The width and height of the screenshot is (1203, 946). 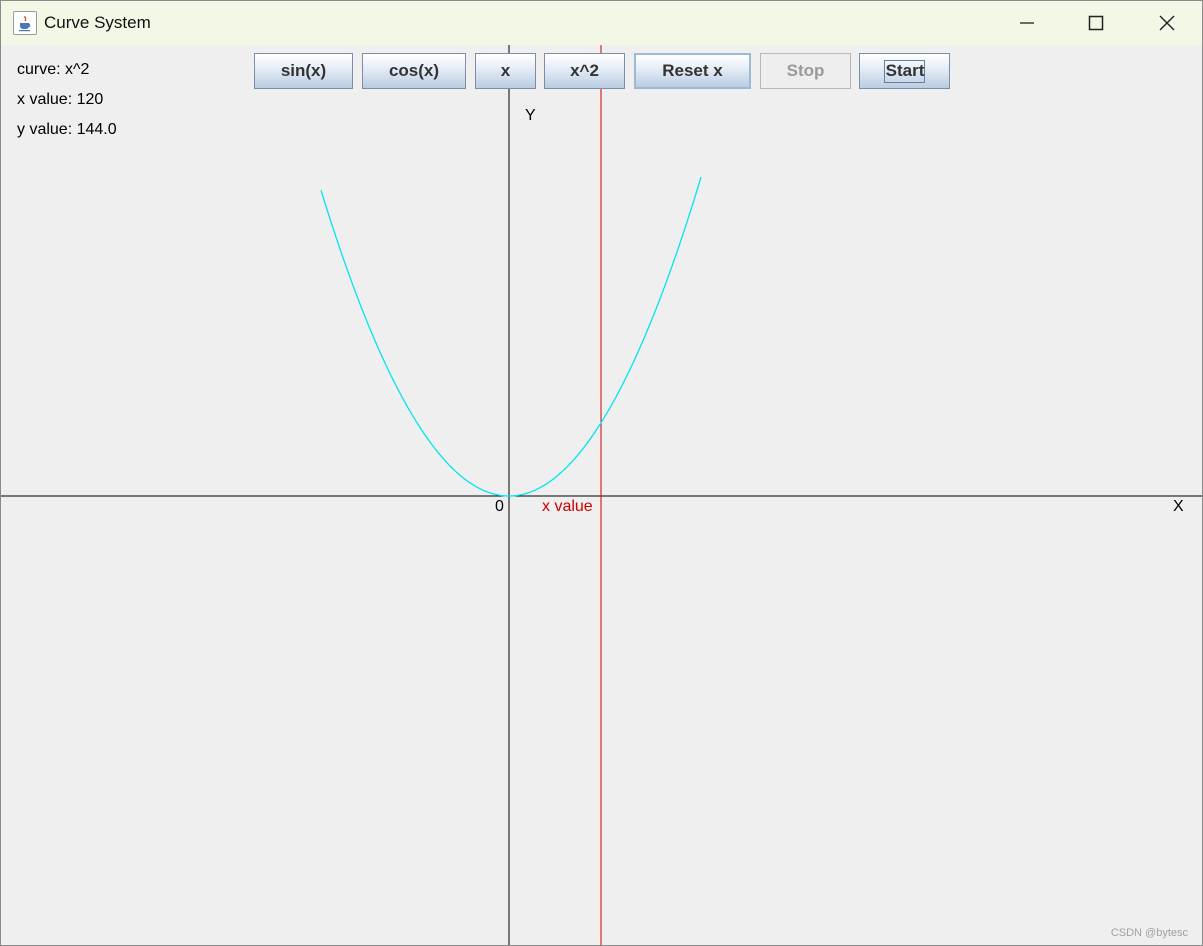 I want to click on java-coffee-cup-icon, so click(x=25, y=23).